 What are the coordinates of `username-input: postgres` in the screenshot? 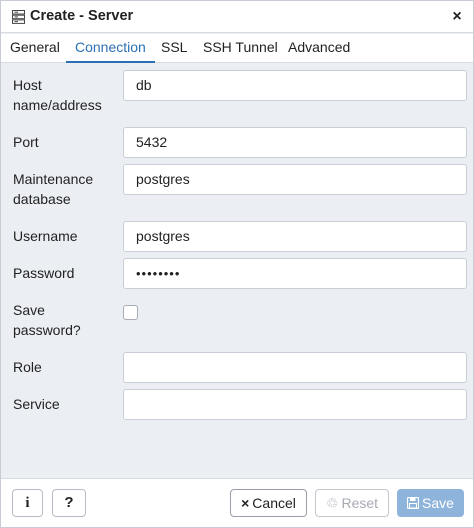 It's located at (295, 236).